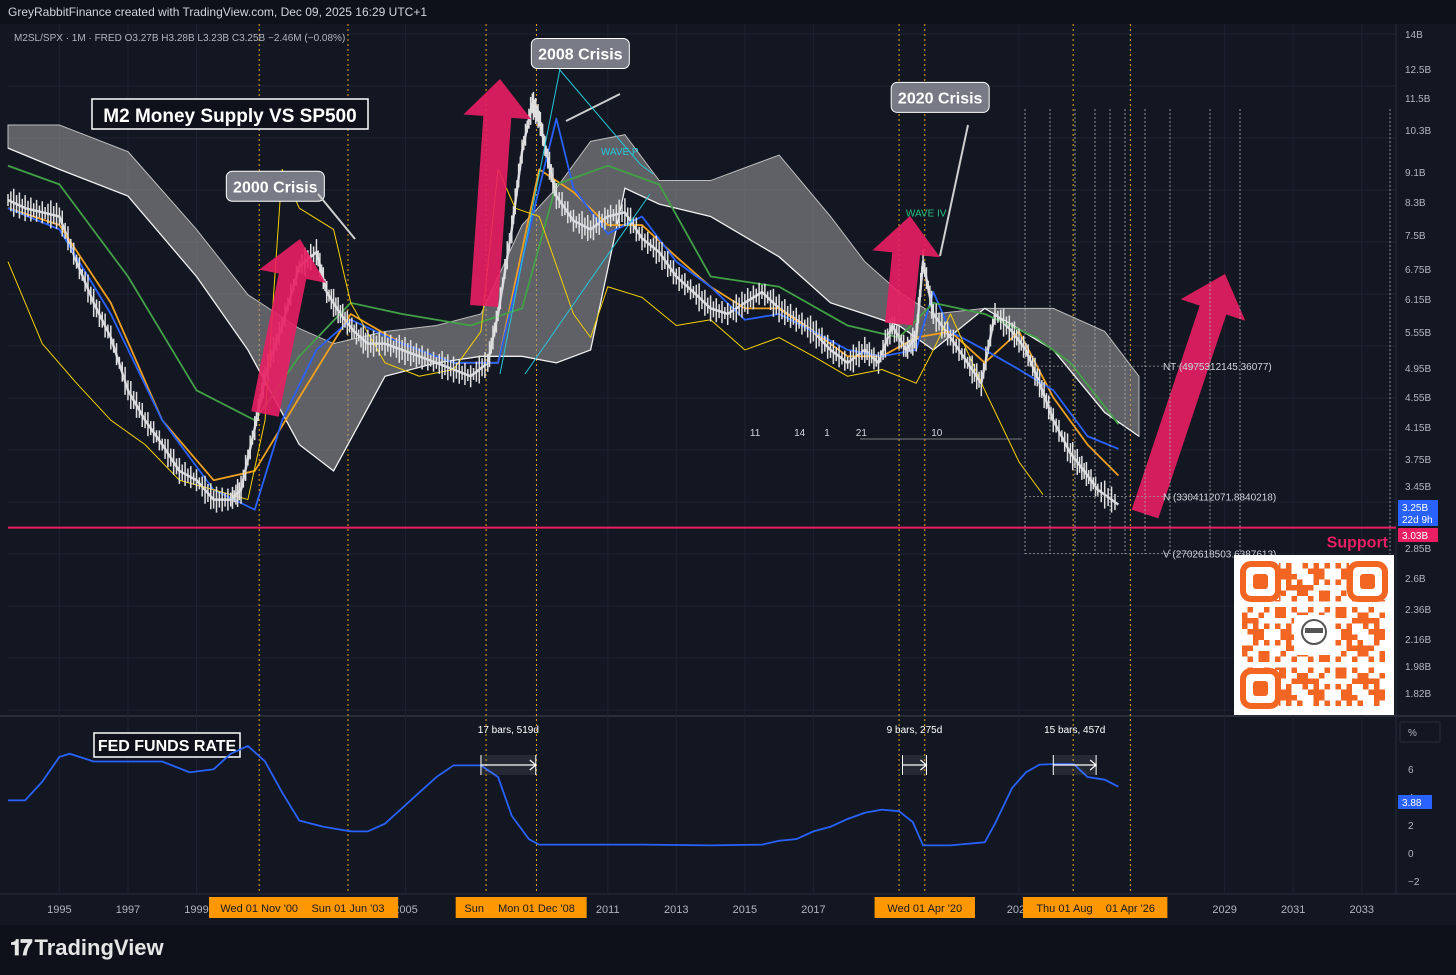 This screenshot has height=975, width=1456. Describe the element at coordinates (1411, 854) in the screenshot. I see `fed-scale-label: 0` at that location.